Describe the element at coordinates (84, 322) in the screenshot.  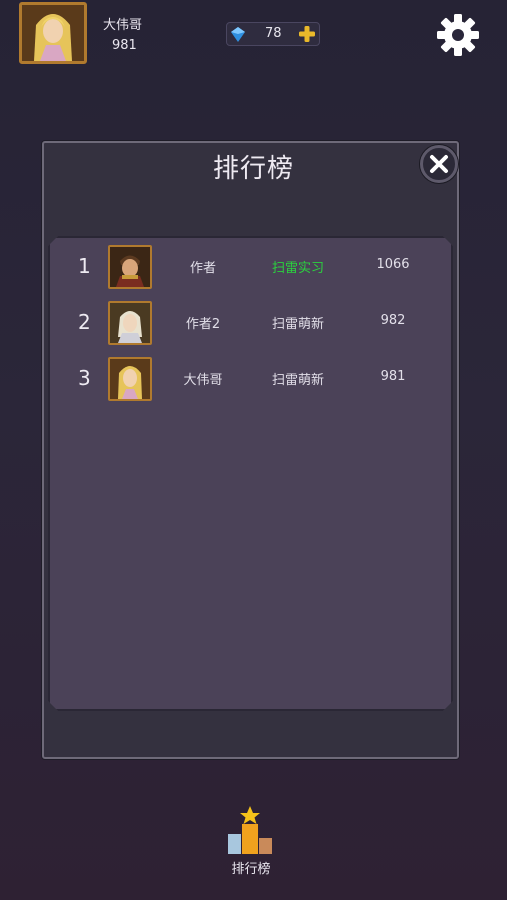
I see `rank-number: 2` at that location.